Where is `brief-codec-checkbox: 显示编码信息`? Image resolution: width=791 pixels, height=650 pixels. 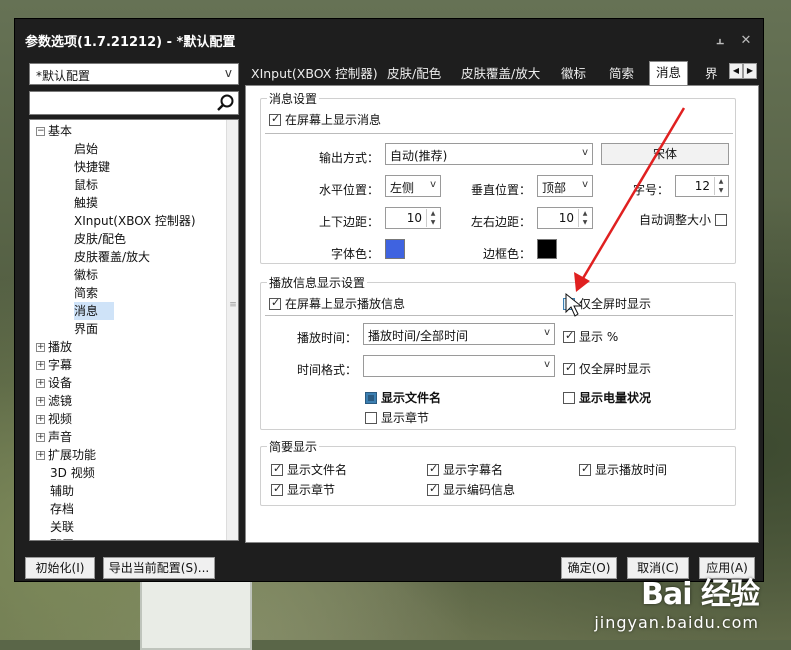 brief-codec-checkbox: 显示编码信息 is located at coordinates (471, 489).